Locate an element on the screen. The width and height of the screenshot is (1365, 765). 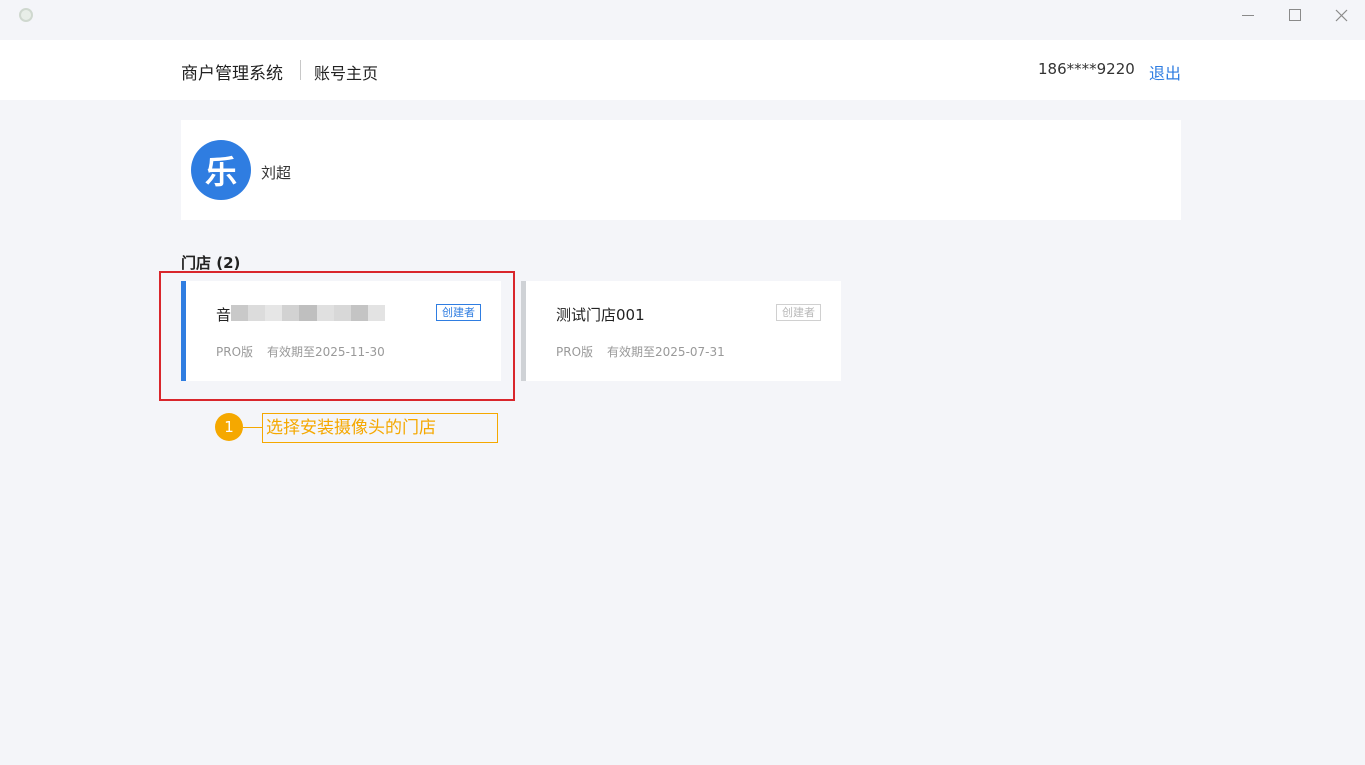
store-card-1: 音 创建者 PRO版 有效期至2025-11-30 is located at coordinates (341, 331).